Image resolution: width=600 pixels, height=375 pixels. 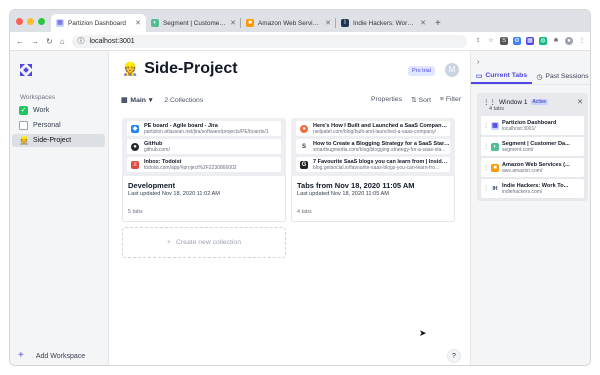 I want to click on browser-tab-title: Indie Hackers: Work Together to, so click(x=384, y=23).